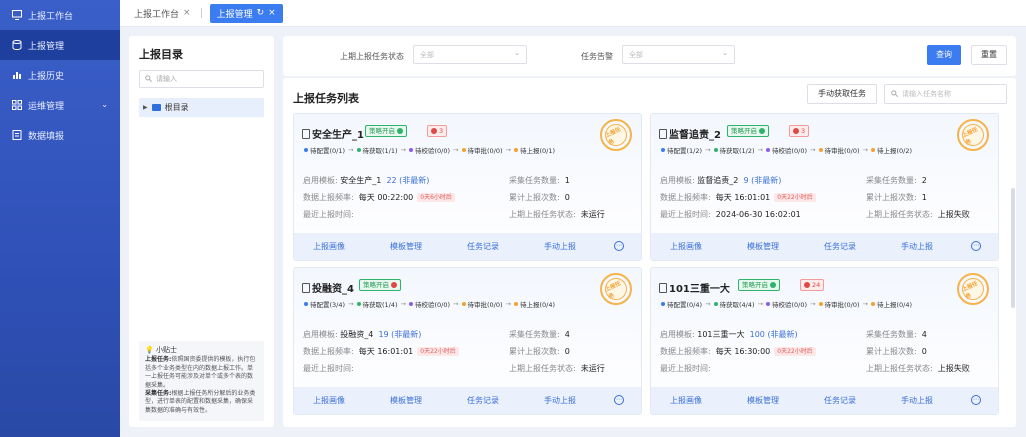  What do you see at coordinates (16, 75) in the screenshot?
I see `bar-chart-icon` at bounding box center [16, 75].